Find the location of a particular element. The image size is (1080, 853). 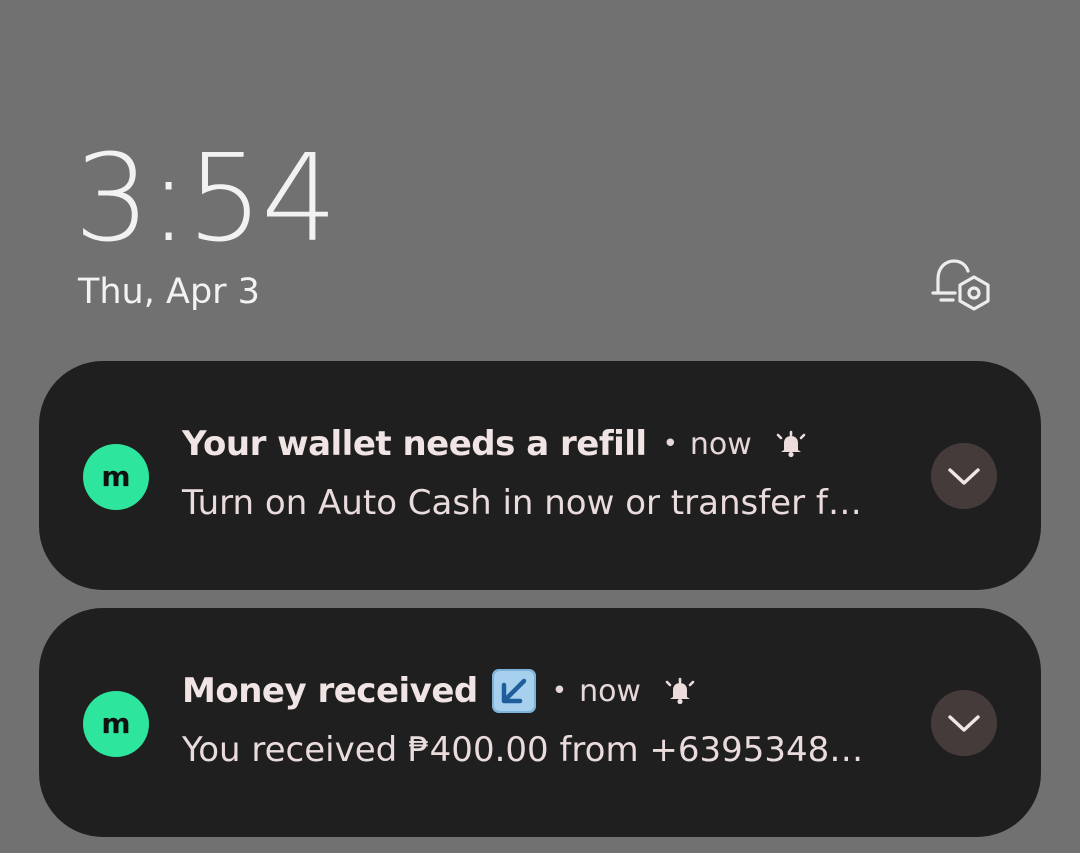

notification-header: Money received • now is located at coordinates (438, 691).